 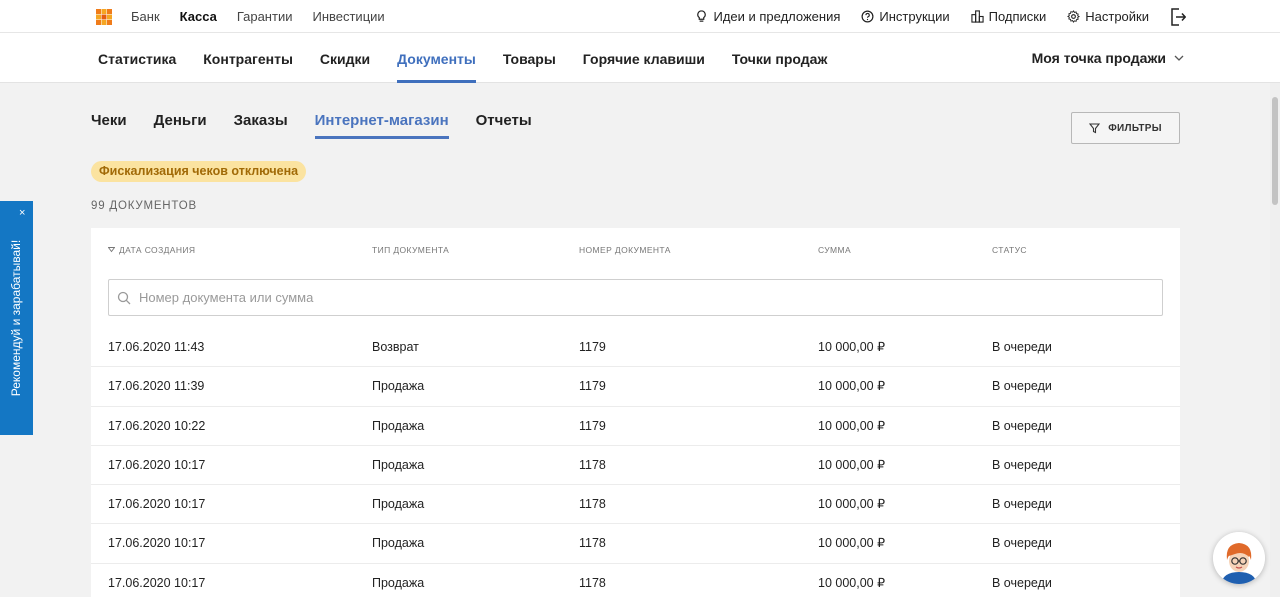 I want to click on filters-button: ФИЛЬТРЫ, so click(x=1125, y=128).